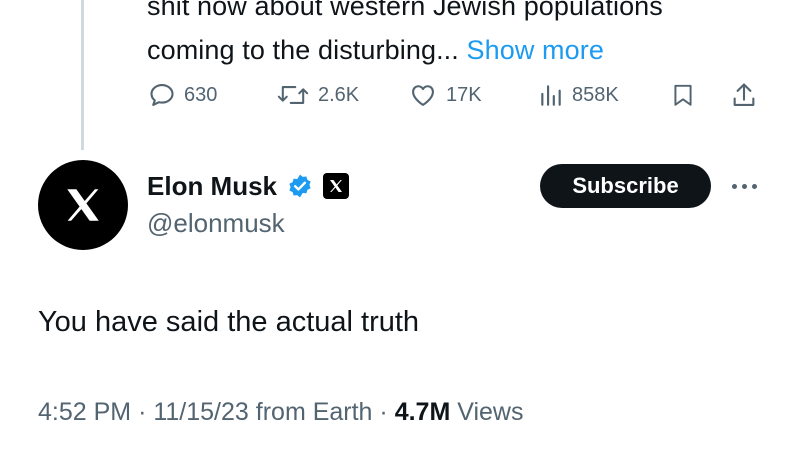  I want to click on repost-button: 2.6K, so click(317, 95).